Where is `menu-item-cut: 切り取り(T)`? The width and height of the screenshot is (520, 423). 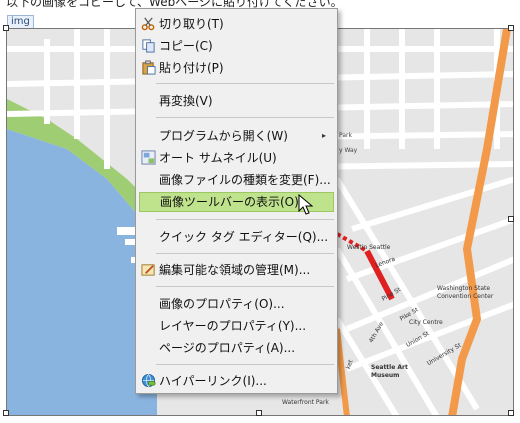 menu-item-cut: 切り取り(T) is located at coordinates (236, 24).